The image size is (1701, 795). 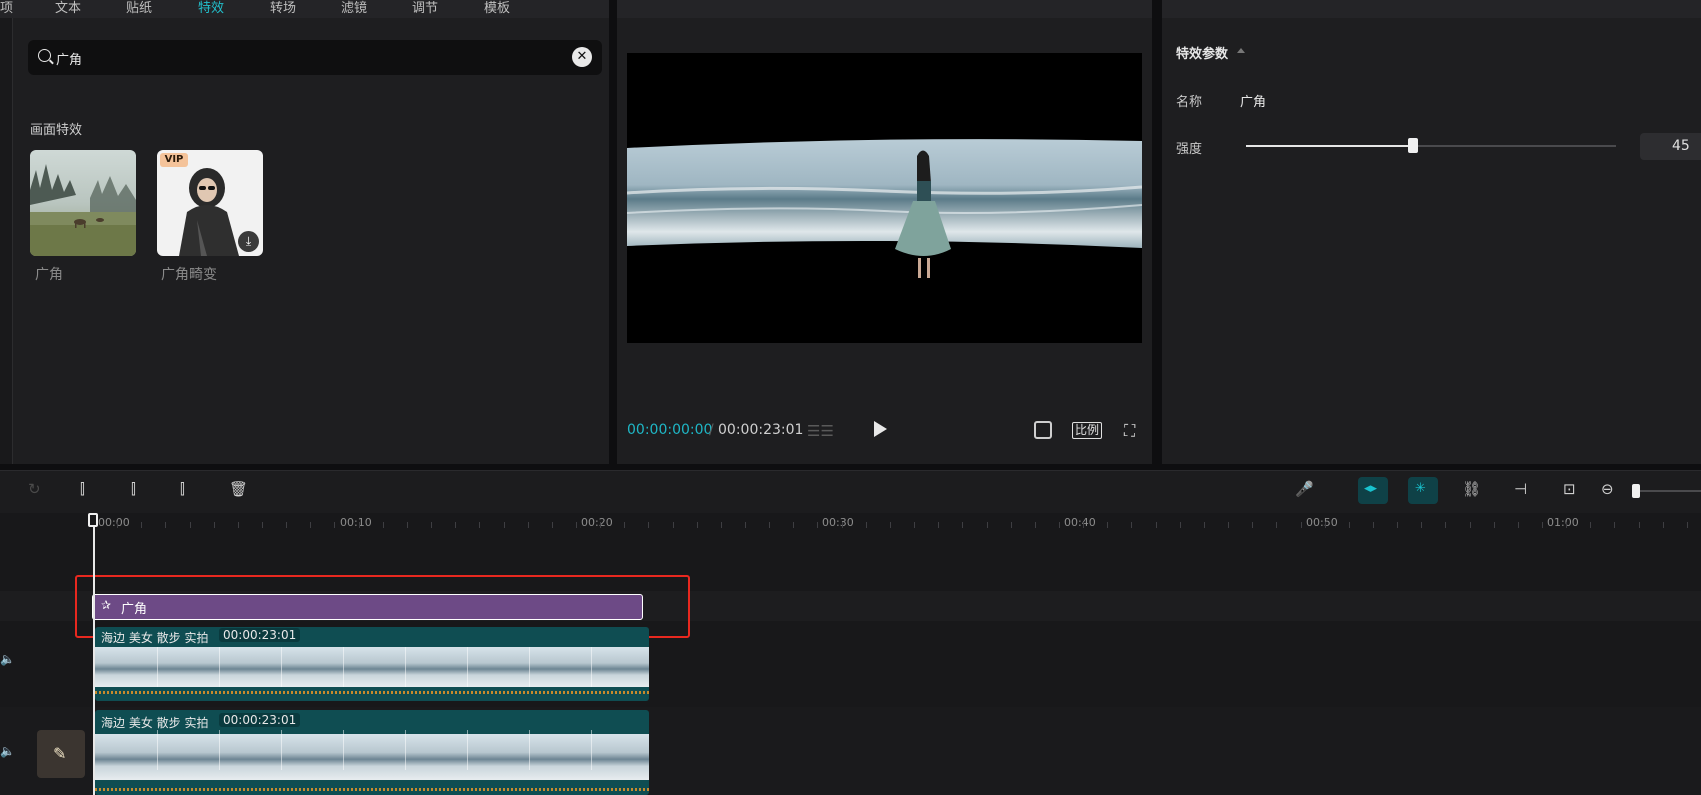 I want to click on section-title: 画面特效, so click(x=56, y=130).